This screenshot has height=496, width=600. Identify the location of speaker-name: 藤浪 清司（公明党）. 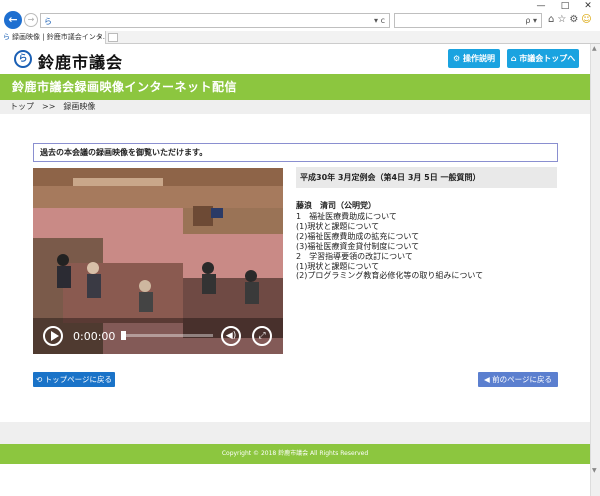
(336, 205).